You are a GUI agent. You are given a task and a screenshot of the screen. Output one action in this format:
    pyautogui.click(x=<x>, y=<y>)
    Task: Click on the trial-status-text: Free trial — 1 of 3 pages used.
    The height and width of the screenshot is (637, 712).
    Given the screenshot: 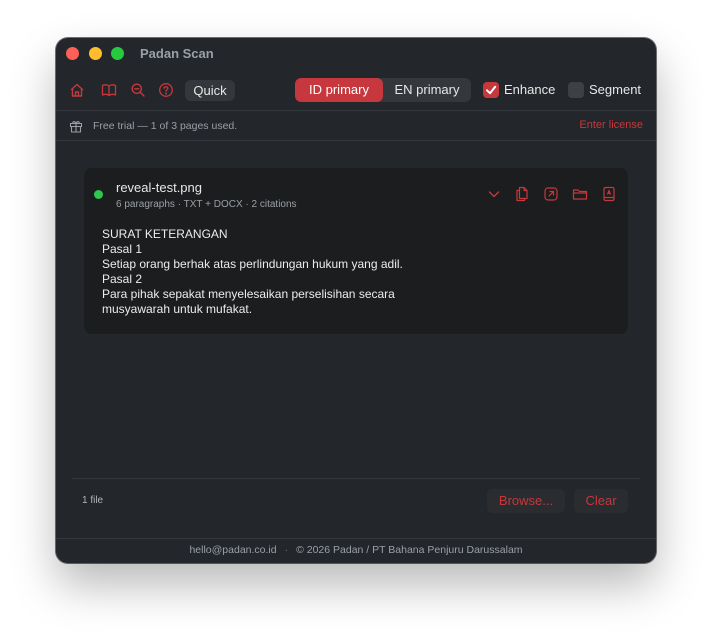 What is the action you would take?
    pyautogui.click(x=165, y=126)
    